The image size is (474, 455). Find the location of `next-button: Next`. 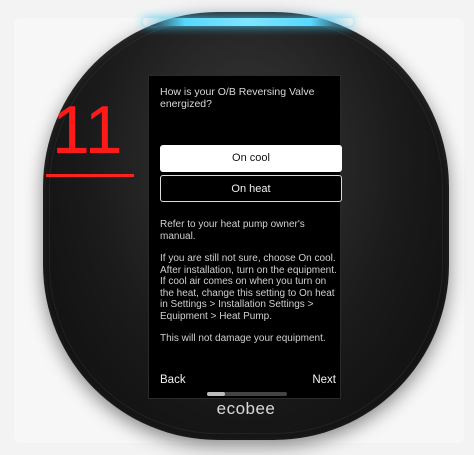

next-button: Next is located at coordinates (324, 380).